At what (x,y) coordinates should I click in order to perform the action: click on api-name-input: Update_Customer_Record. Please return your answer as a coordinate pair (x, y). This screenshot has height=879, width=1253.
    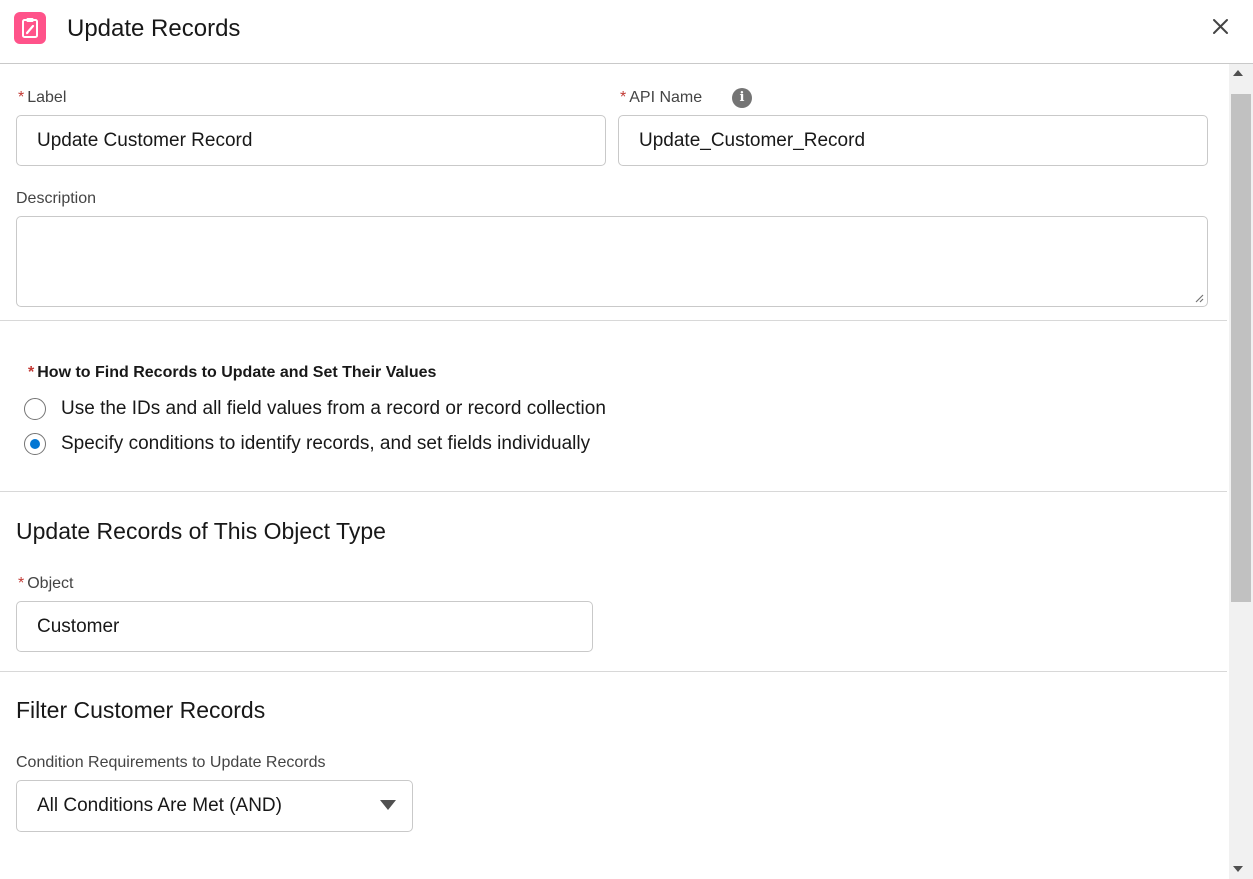
    Looking at the image, I should click on (913, 140).